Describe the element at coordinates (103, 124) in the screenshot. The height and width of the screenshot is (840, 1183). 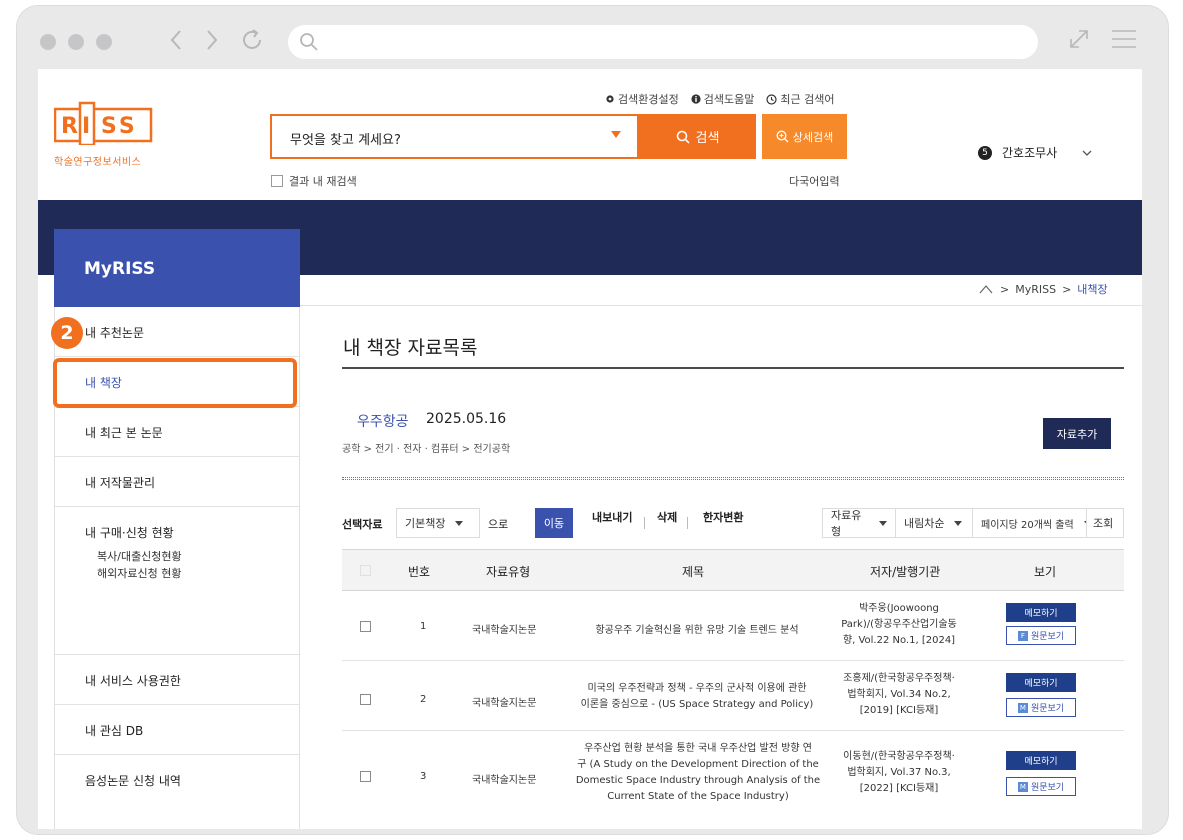
I see `riss-logo-mark: R I SS` at that location.